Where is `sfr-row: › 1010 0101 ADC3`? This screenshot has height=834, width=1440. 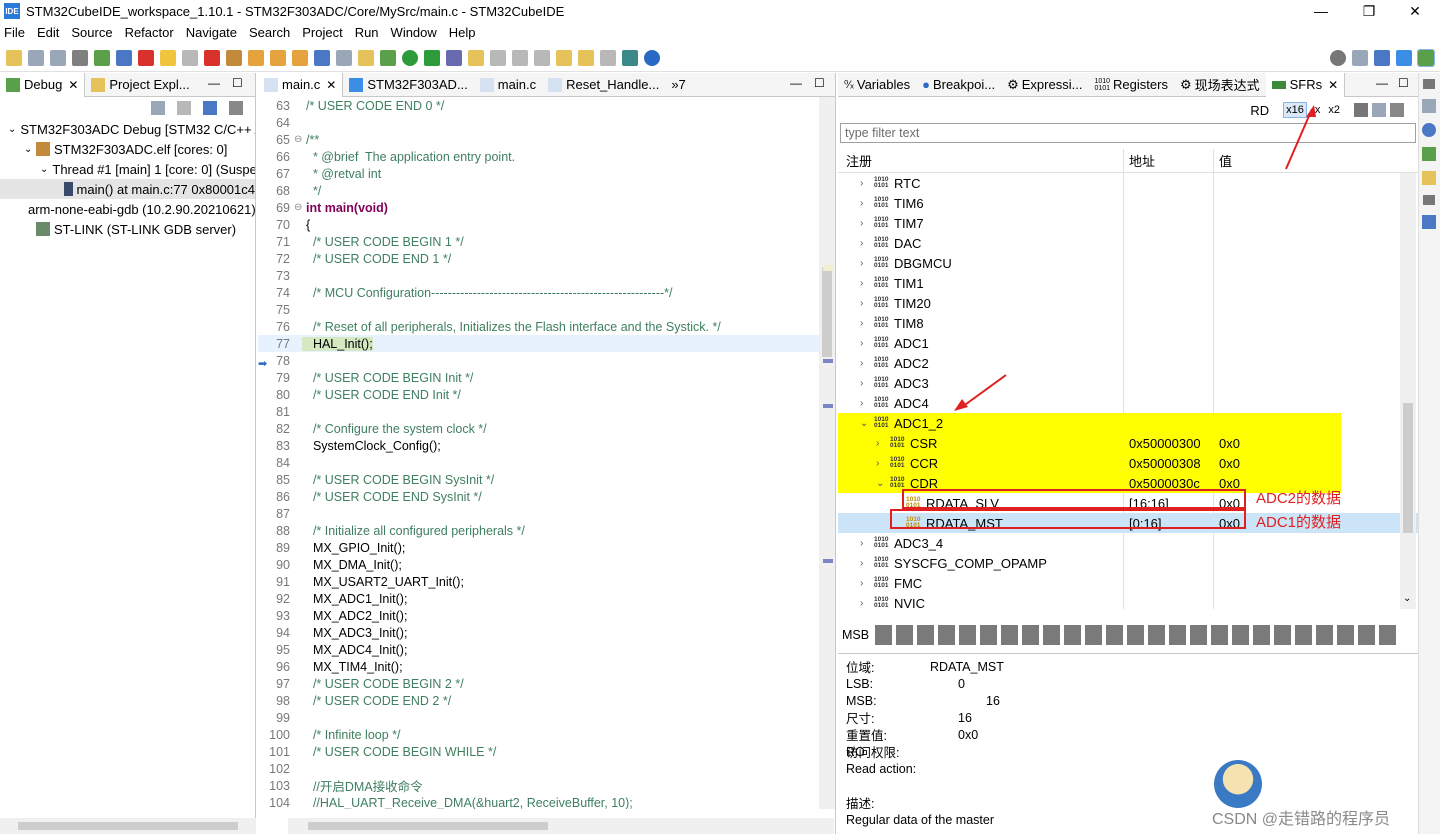
sfr-row: › 1010 0101 ADC3 is located at coordinates (1128, 383).